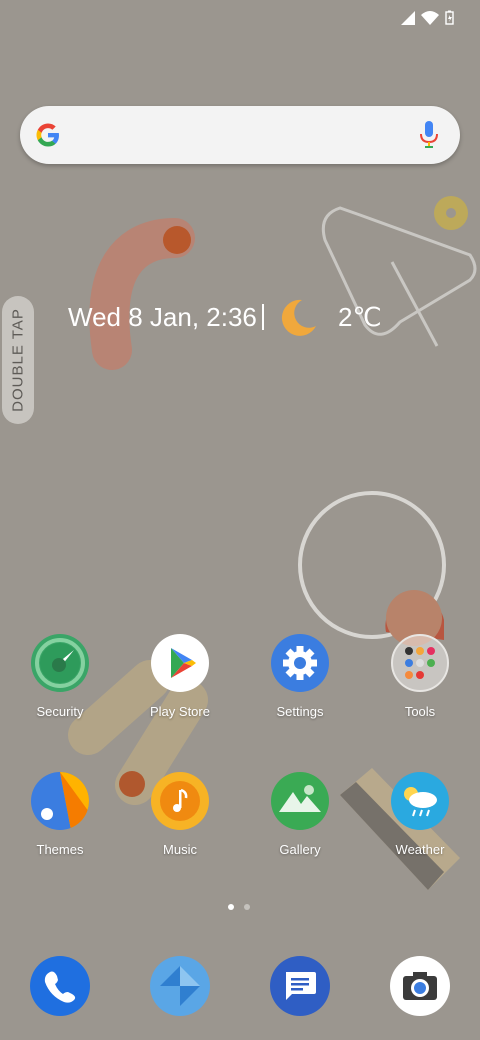 Image resolution: width=480 pixels, height=1040 pixels. I want to click on google-logo, so click(47, 135).